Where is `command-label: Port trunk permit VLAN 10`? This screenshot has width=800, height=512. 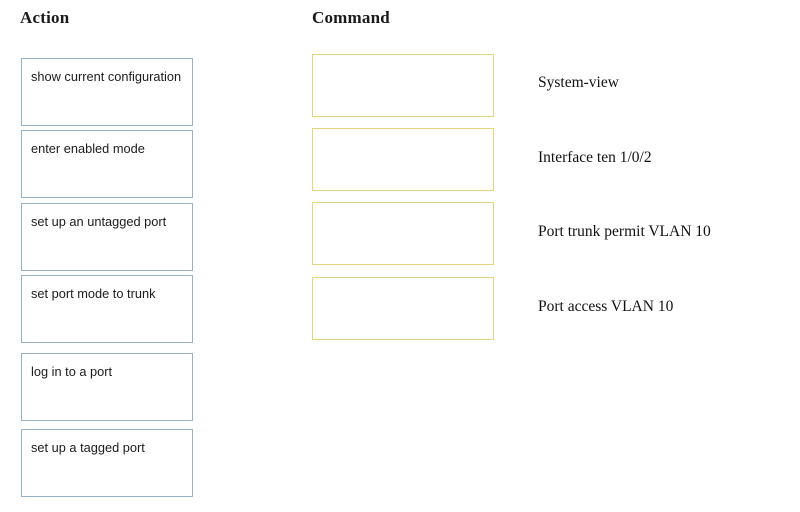 command-label: Port trunk permit VLAN 10 is located at coordinates (624, 231).